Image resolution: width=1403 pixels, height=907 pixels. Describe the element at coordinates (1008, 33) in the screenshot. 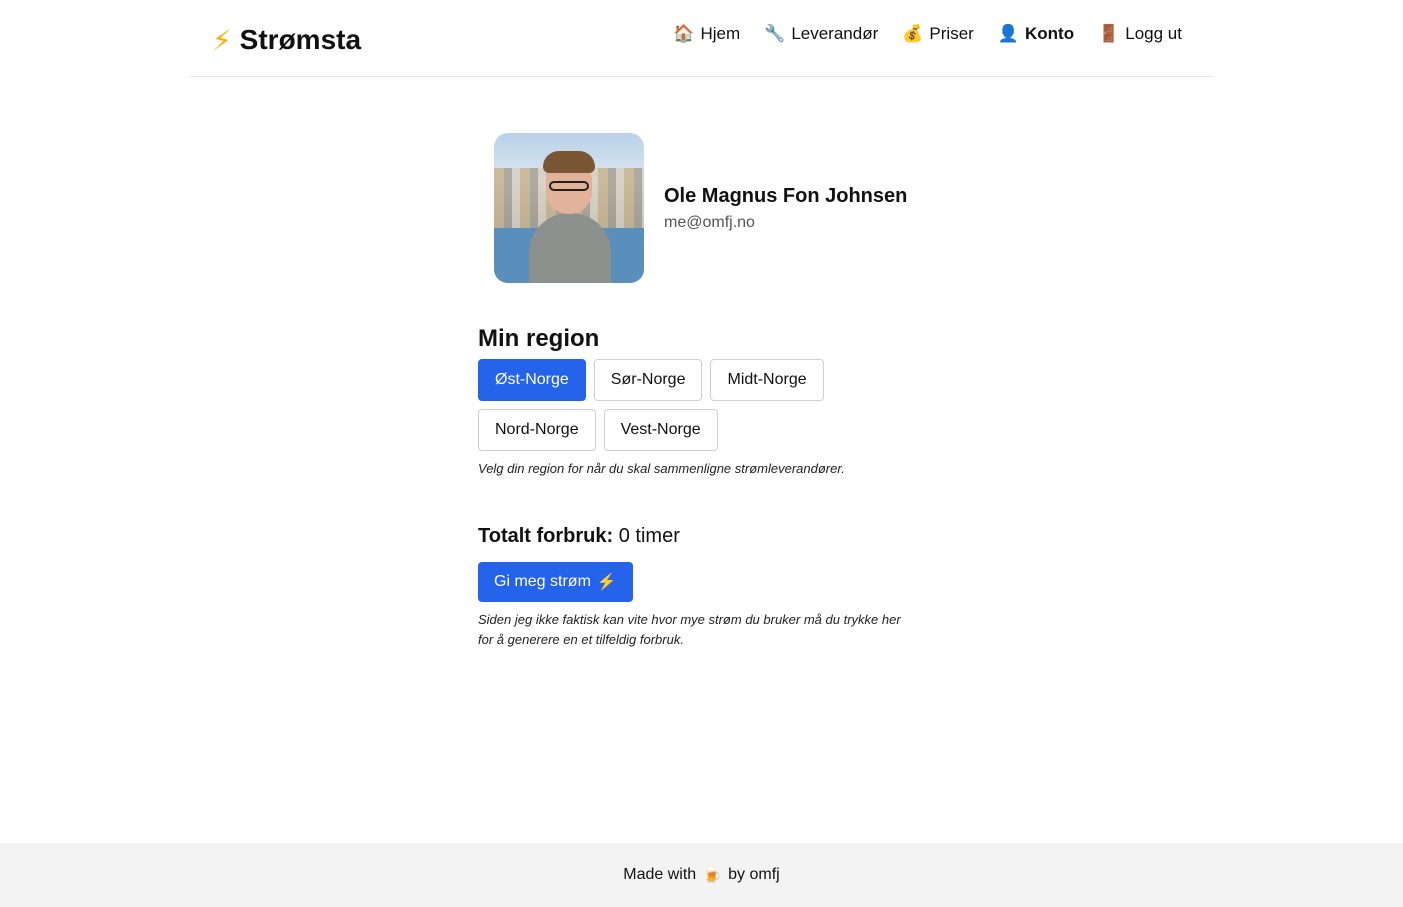

I see `user-icon: 👤` at that location.